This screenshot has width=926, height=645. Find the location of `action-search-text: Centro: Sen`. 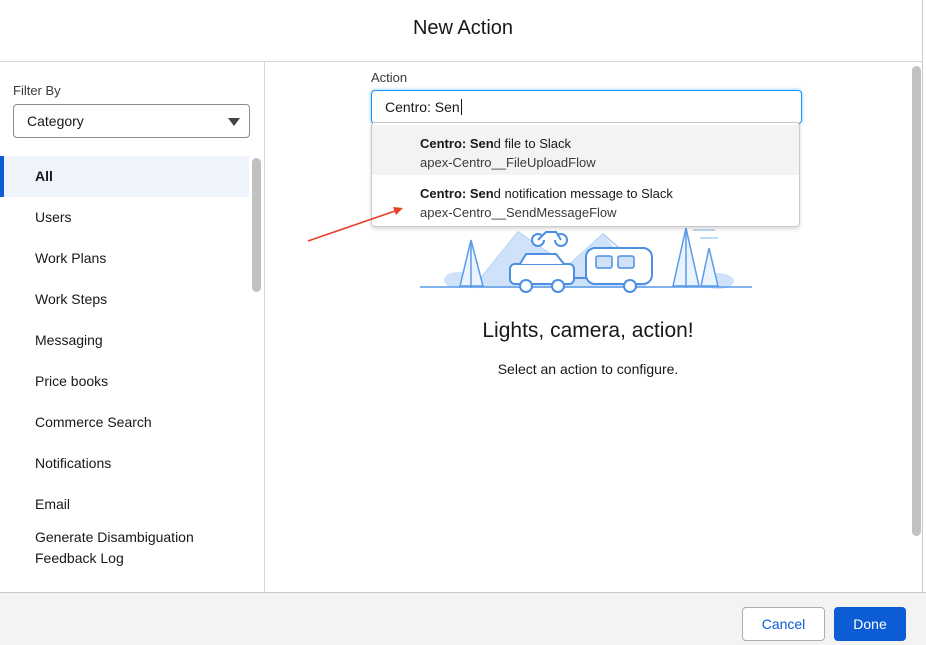

action-search-text: Centro: Sen is located at coordinates (422, 107).